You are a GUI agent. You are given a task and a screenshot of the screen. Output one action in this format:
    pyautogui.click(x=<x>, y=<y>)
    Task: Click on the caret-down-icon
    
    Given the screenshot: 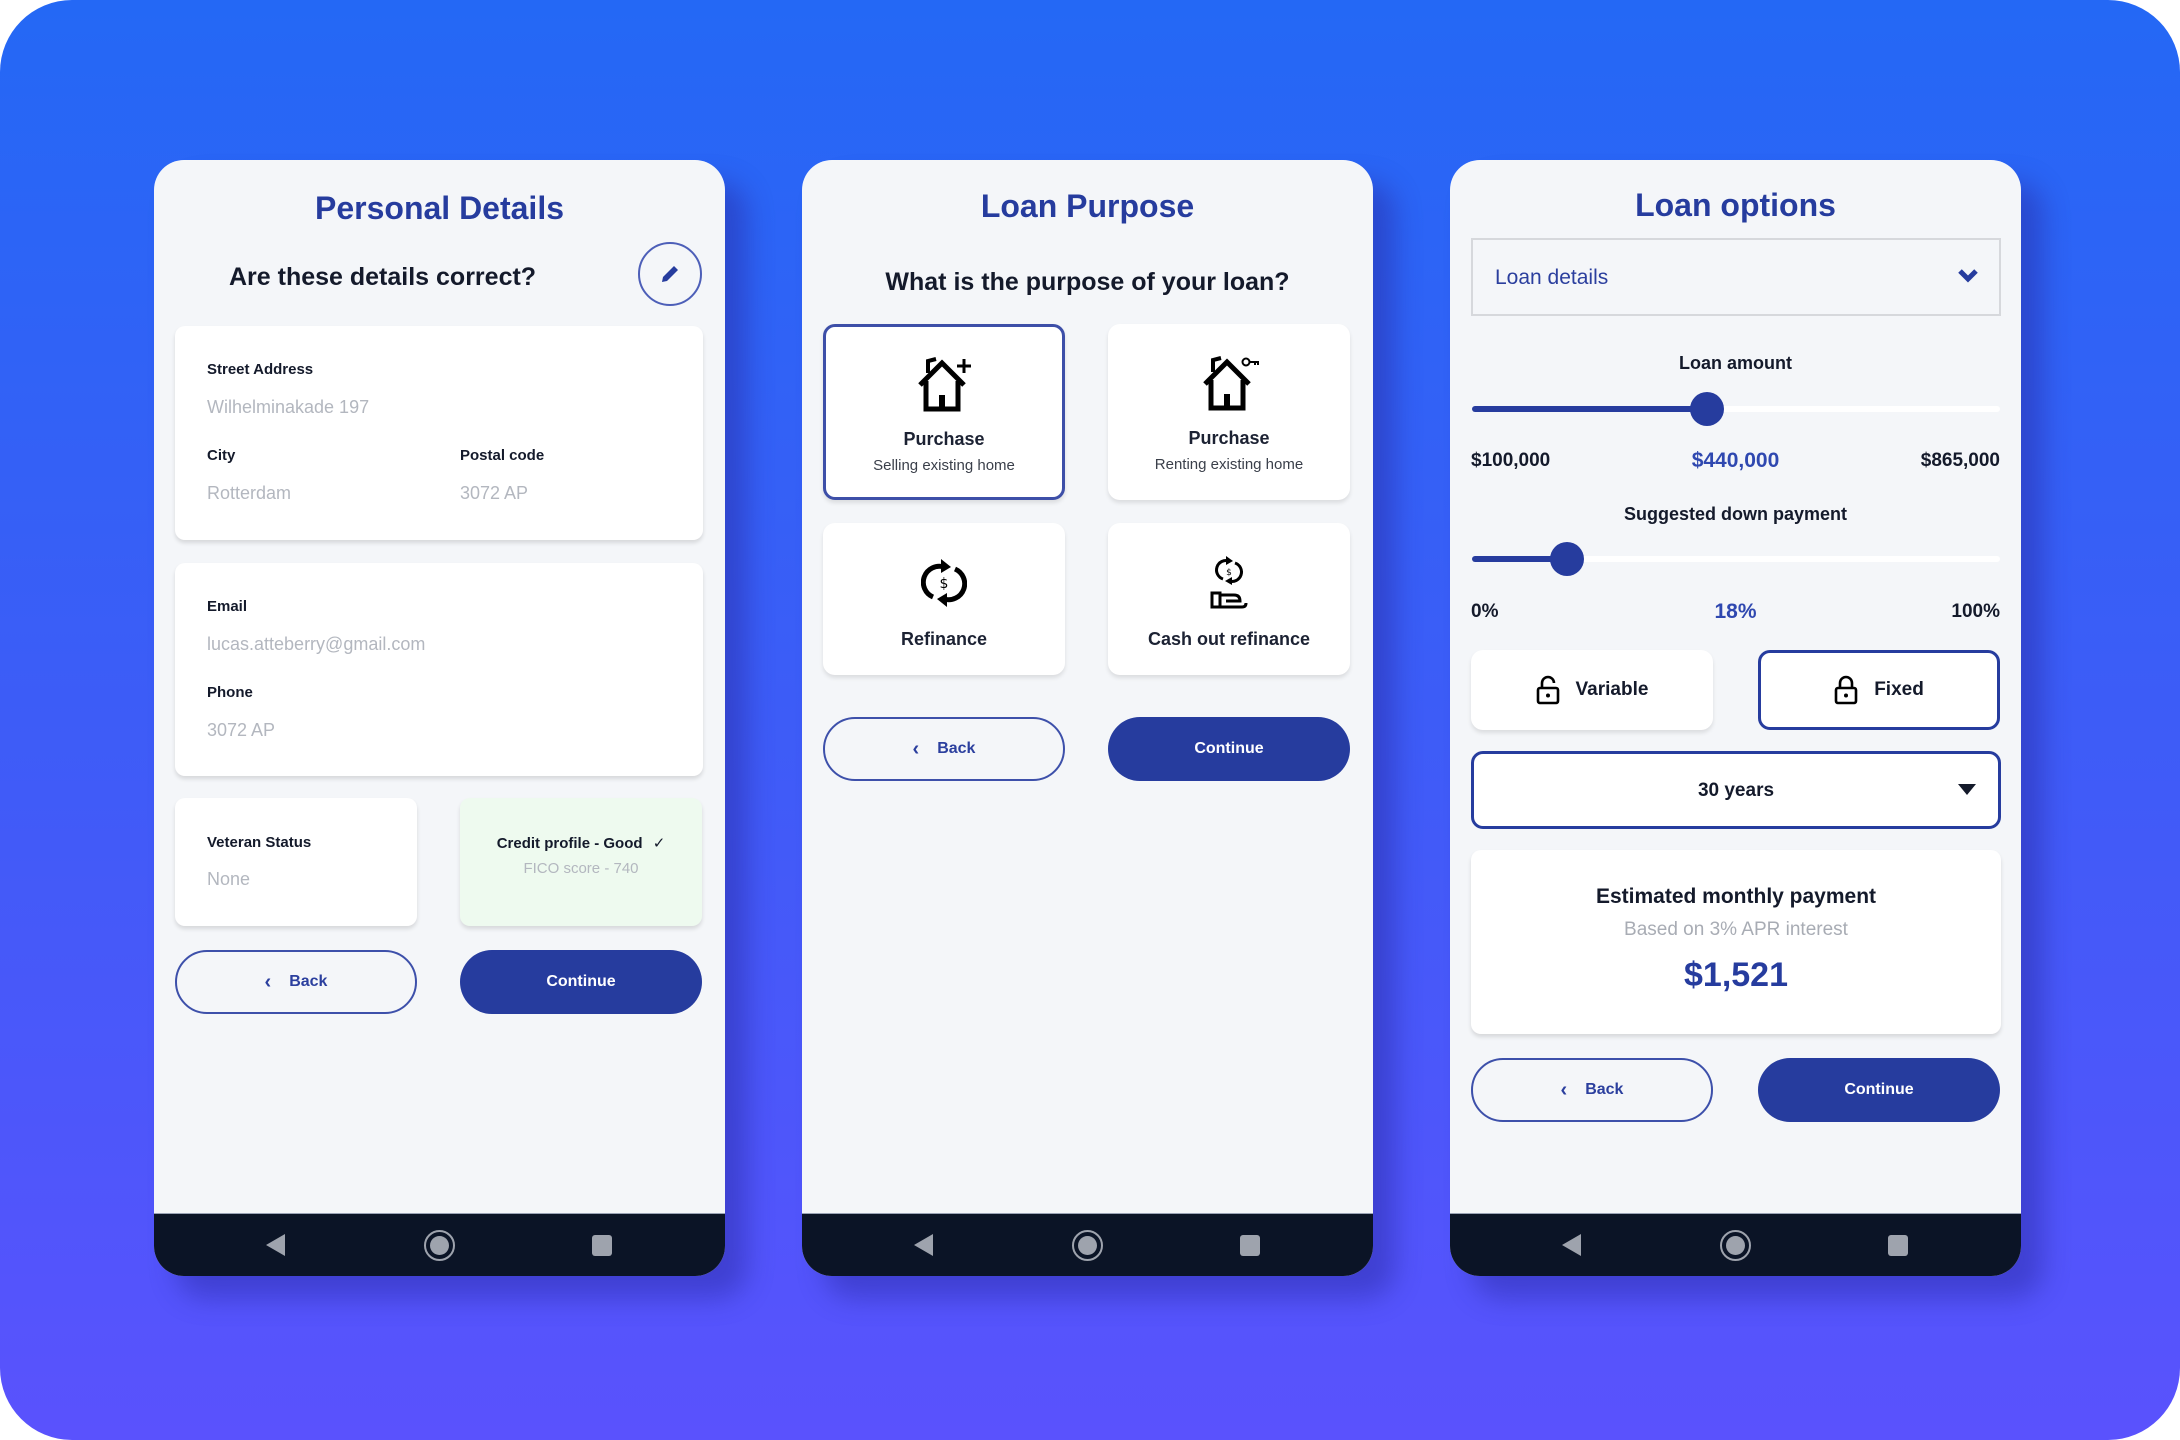 What is the action you would take?
    pyautogui.click(x=1967, y=789)
    